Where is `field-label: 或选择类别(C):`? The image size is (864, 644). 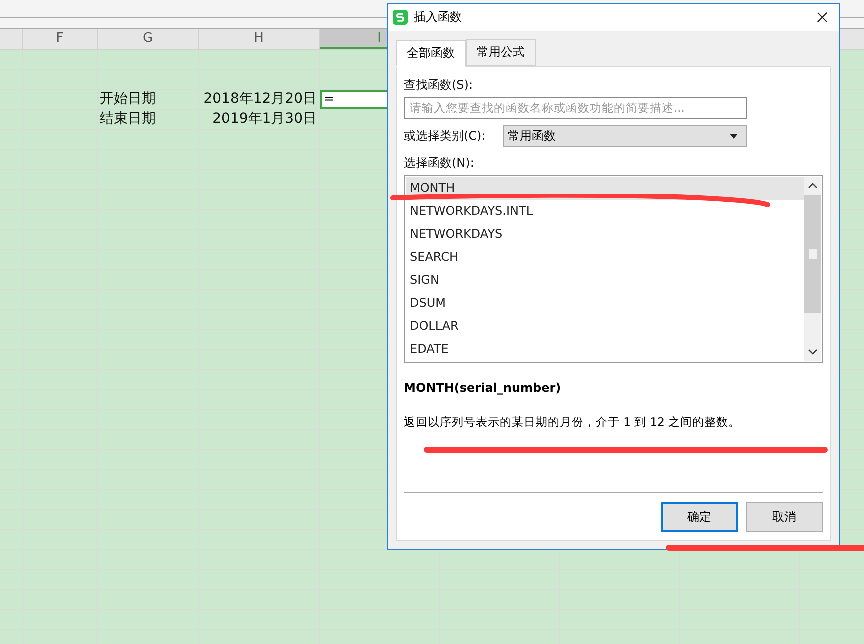
field-label: 或选择类别(C): is located at coordinates (445, 136).